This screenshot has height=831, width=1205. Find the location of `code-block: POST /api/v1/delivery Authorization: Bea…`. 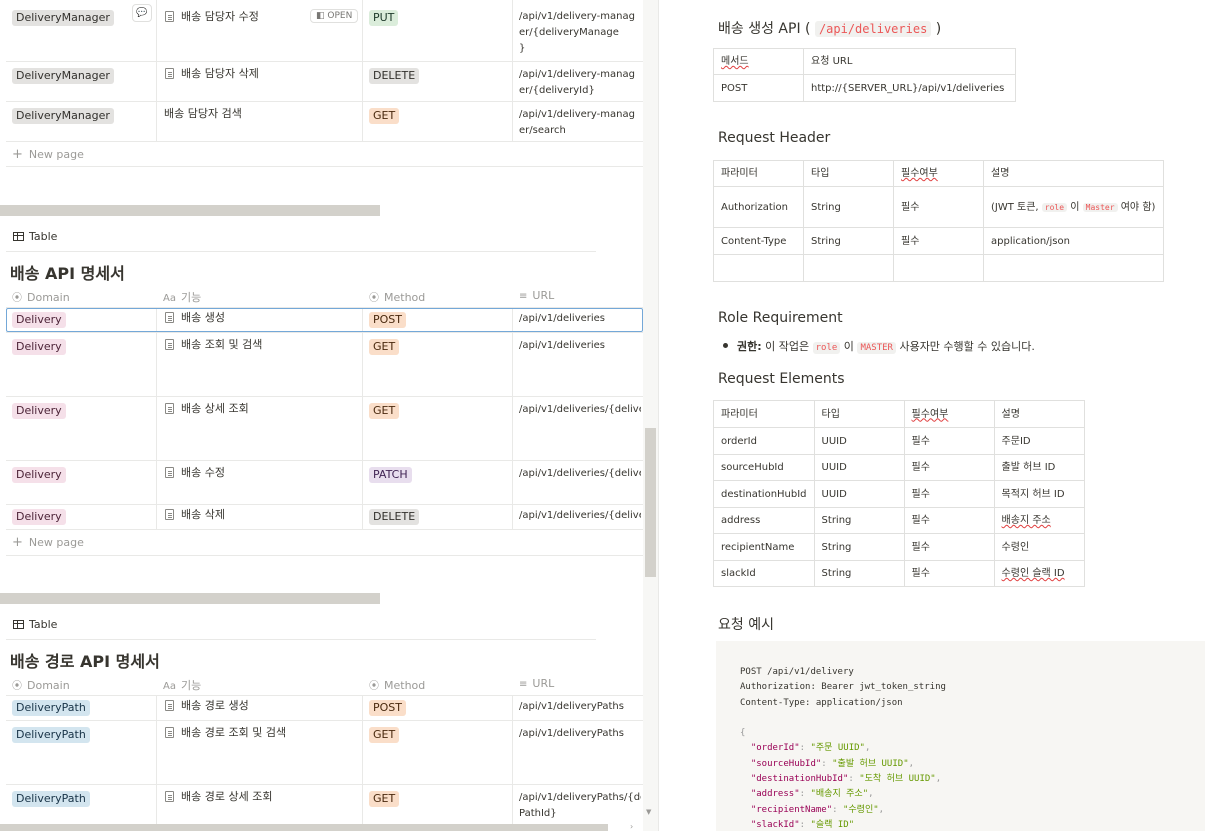

code-block: POST /api/v1/delivery Authorization: Bea… is located at coordinates (960, 736).